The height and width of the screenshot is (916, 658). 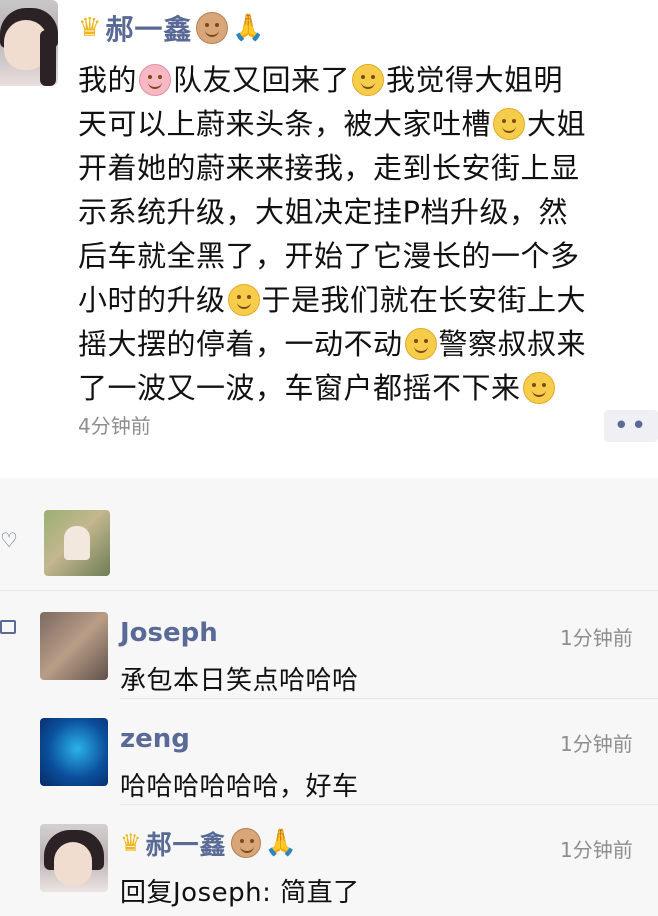 I want to click on post-text-segment: 小时的升级, so click(x=152, y=300).